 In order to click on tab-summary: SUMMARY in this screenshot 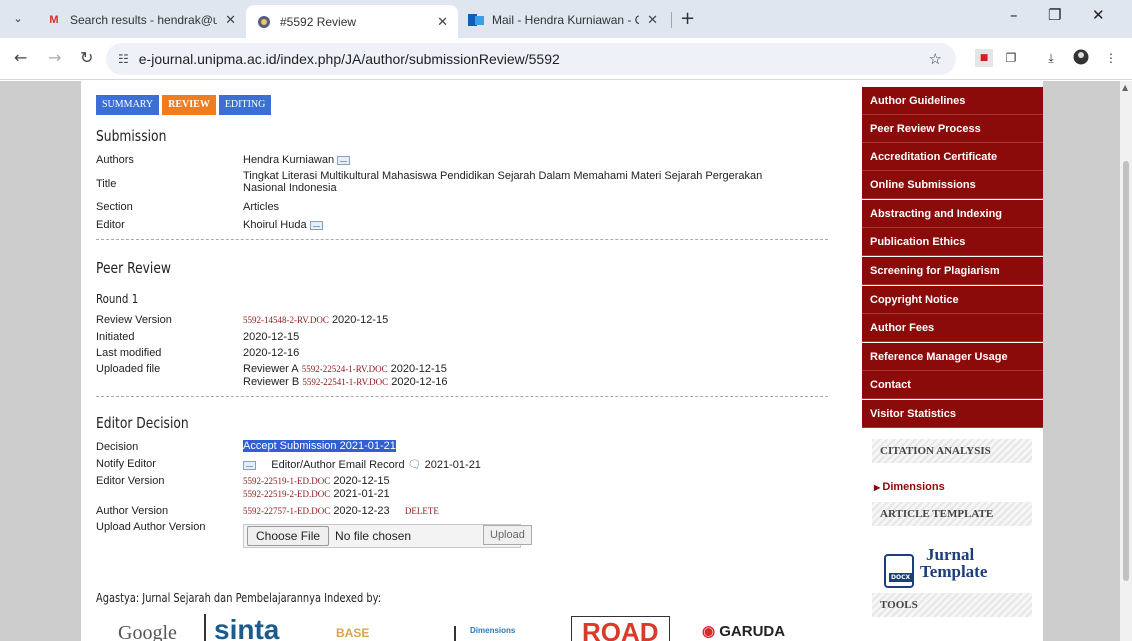, I will do `click(128, 105)`.